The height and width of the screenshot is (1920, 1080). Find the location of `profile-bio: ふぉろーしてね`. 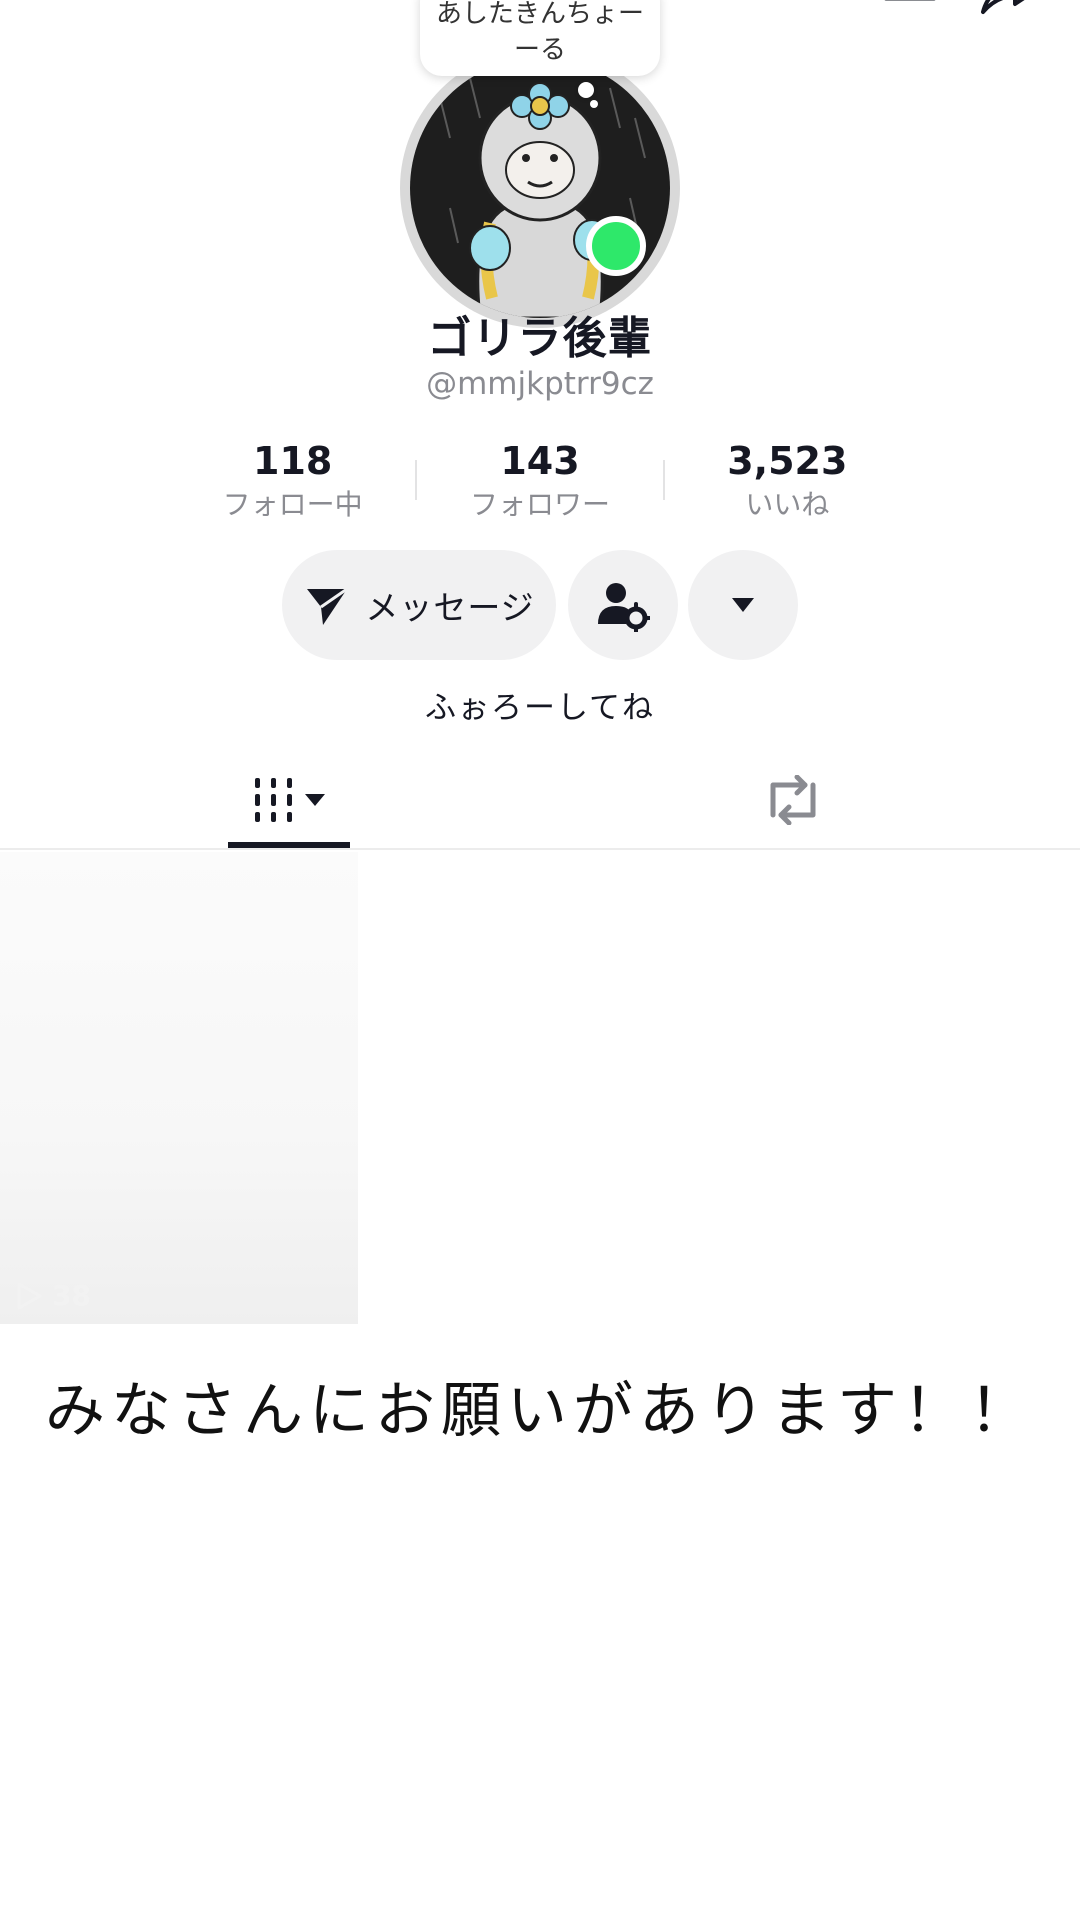

profile-bio: ふぉろーしてね is located at coordinates (540, 708).